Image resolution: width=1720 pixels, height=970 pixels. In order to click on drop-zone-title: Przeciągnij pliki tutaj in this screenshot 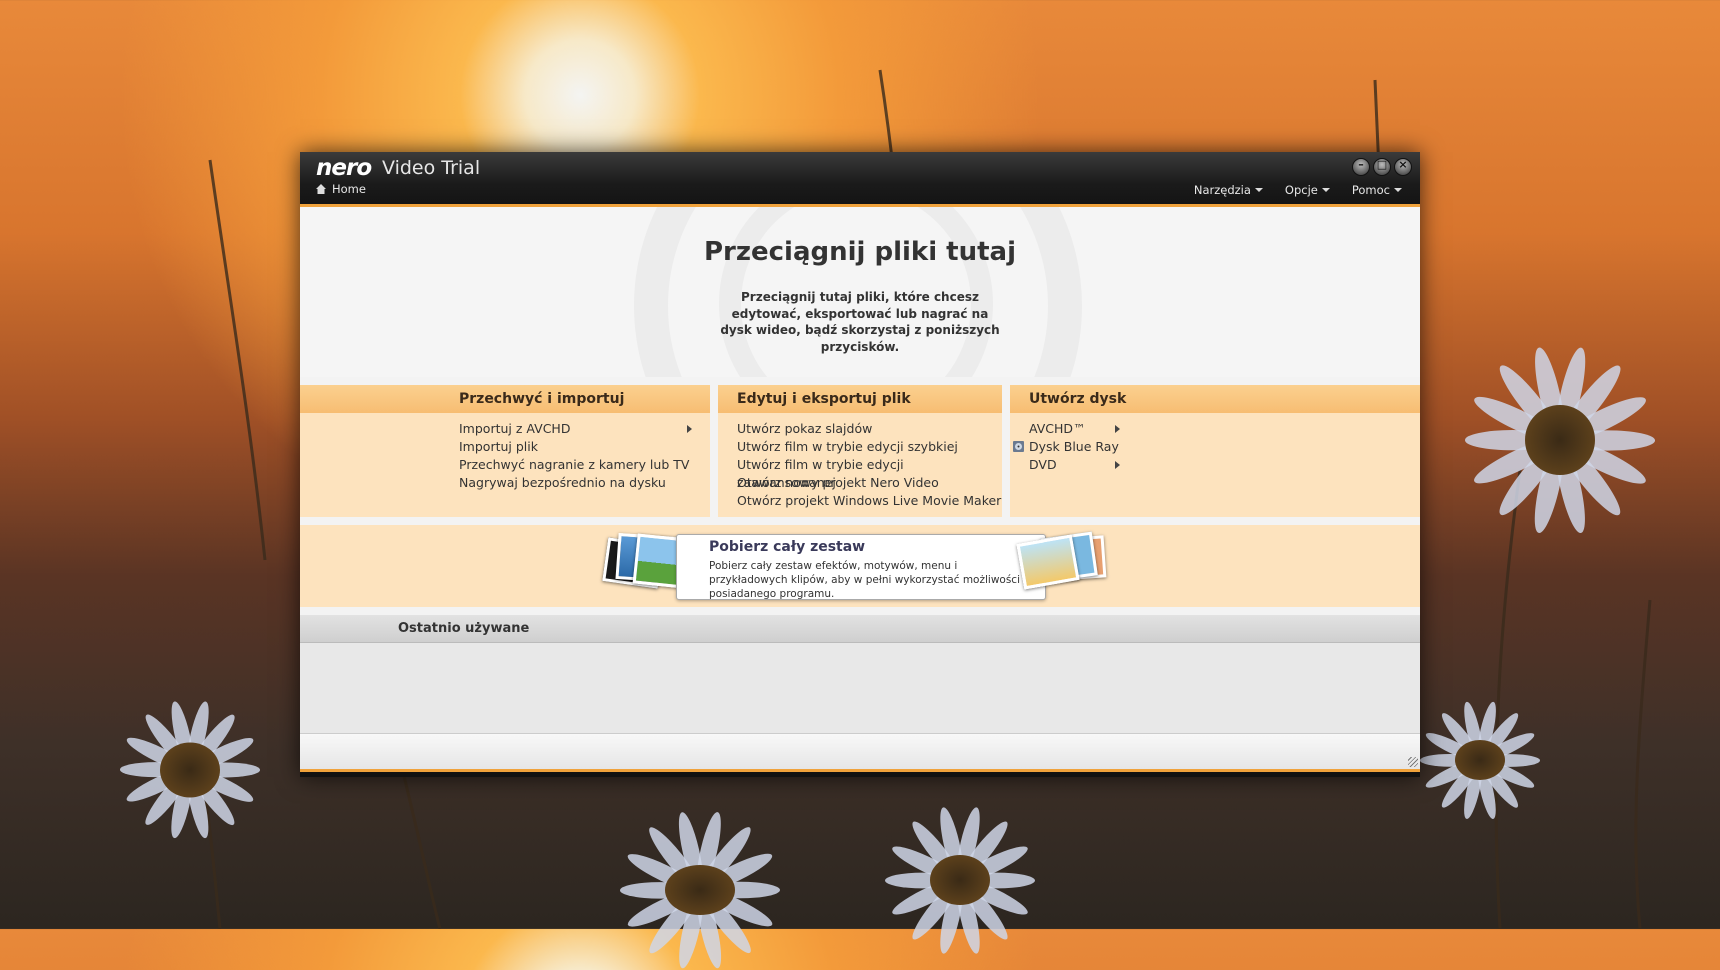, I will do `click(860, 252)`.